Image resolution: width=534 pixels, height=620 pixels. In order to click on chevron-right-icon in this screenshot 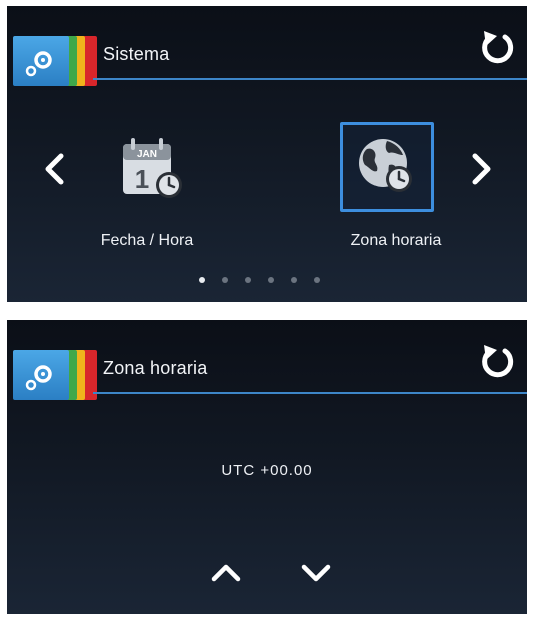, I will do `click(481, 169)`.